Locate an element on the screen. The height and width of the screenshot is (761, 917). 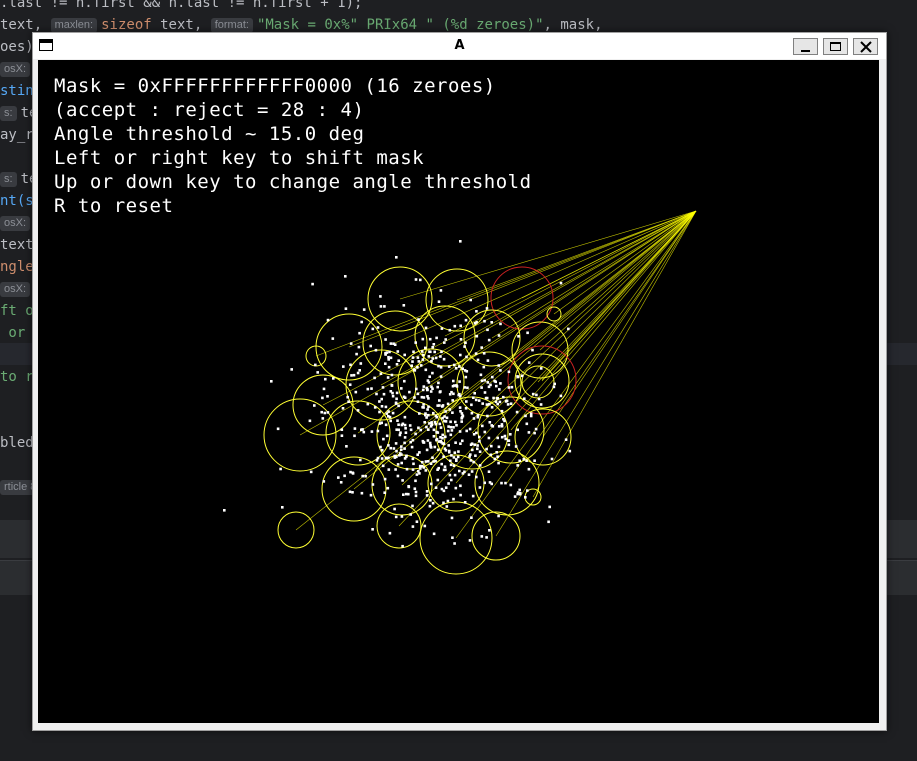
maximize-button is located at coordinates (835, 46).